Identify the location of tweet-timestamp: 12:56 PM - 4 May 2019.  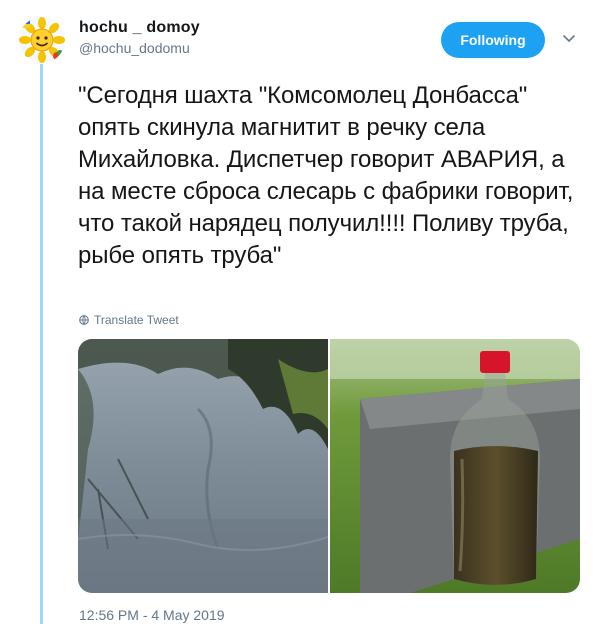
(152, 615).